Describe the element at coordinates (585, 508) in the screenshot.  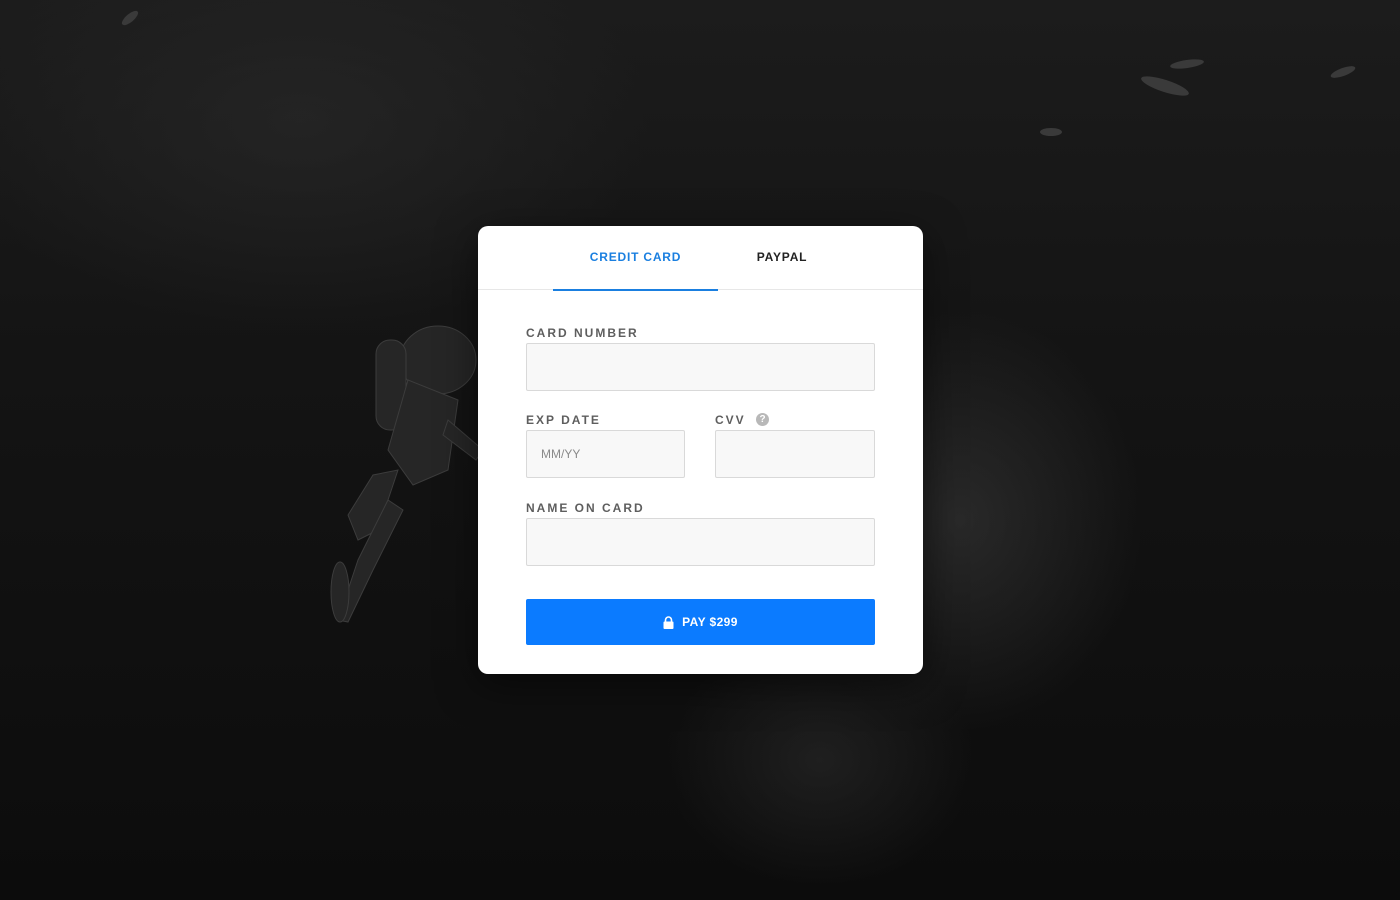
I see `name-on-card-label: NAME ON CARD` at that location.